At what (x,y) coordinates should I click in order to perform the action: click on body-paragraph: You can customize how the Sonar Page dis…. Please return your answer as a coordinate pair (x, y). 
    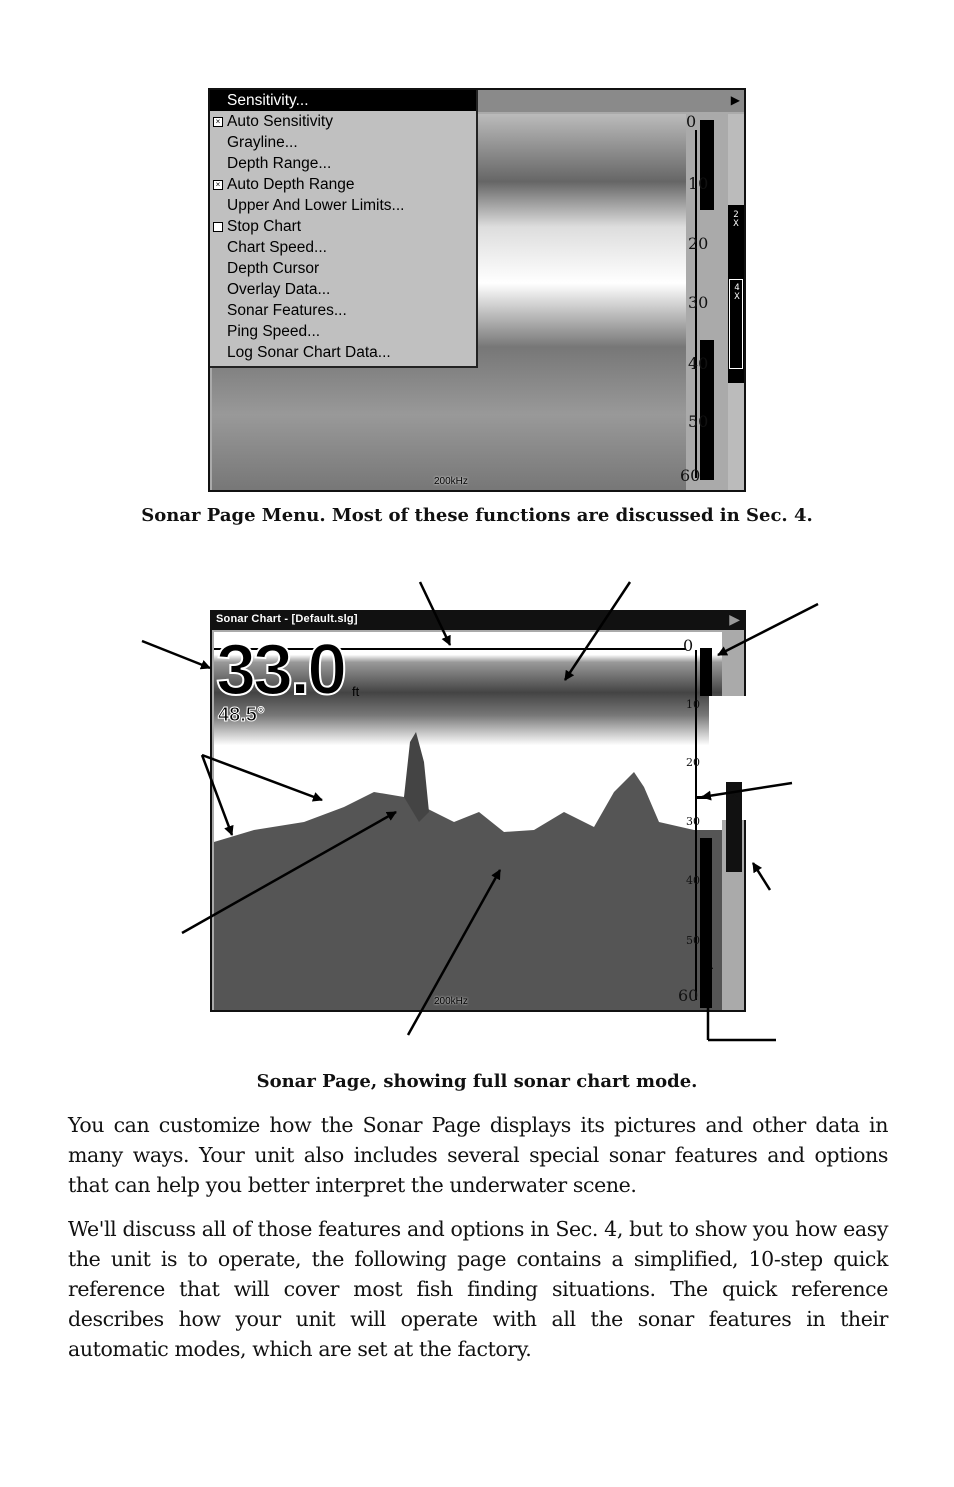
    Looking at the image, I should click on (478, 1155).